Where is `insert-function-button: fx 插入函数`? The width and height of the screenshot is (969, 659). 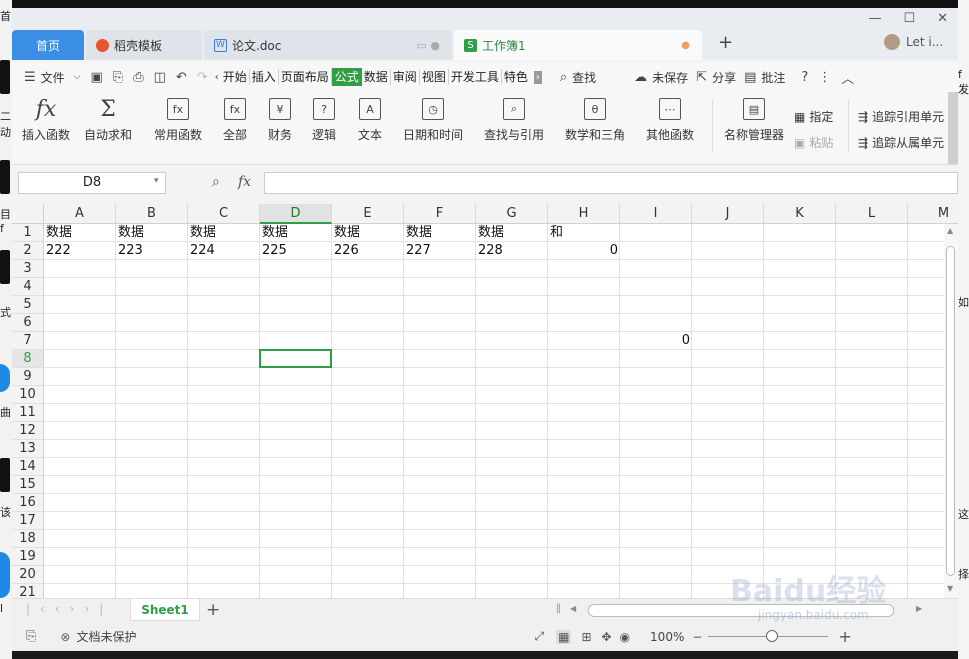 insert-function-button: fx 插入函数 is located at coordinates (46, 120).